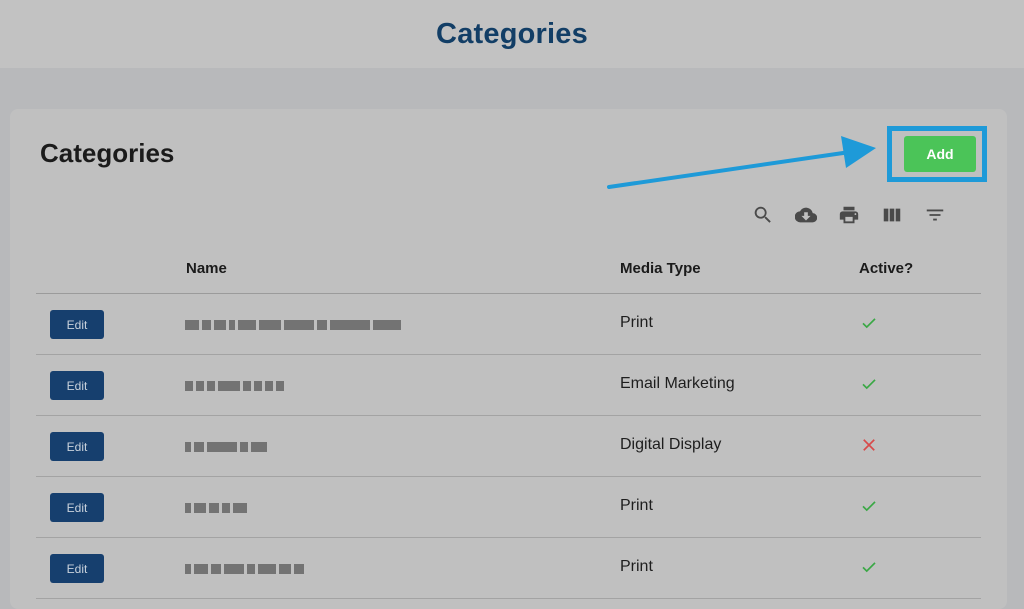  I want to click on view-columns-icon, so click(892, 215).